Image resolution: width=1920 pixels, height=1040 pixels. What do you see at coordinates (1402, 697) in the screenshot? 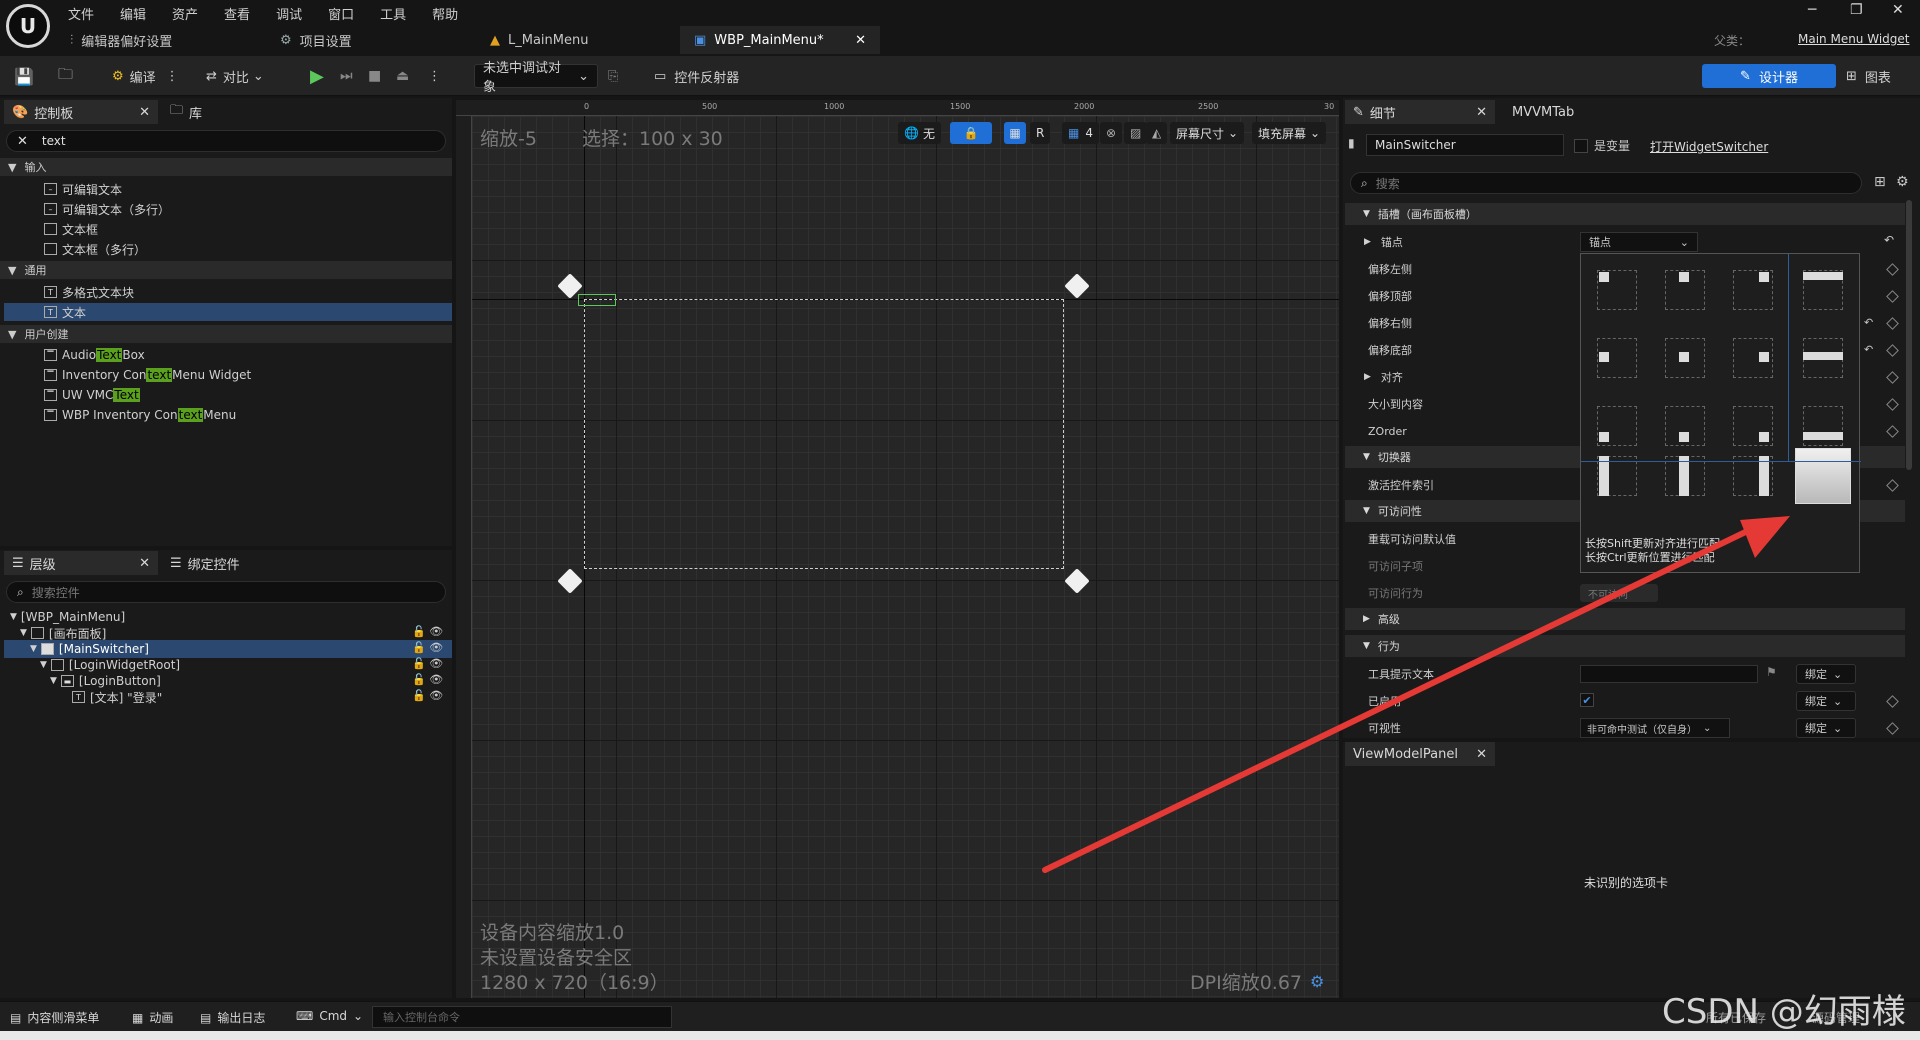
I see `arrow-shaft` at bounding box center [1402, 697].